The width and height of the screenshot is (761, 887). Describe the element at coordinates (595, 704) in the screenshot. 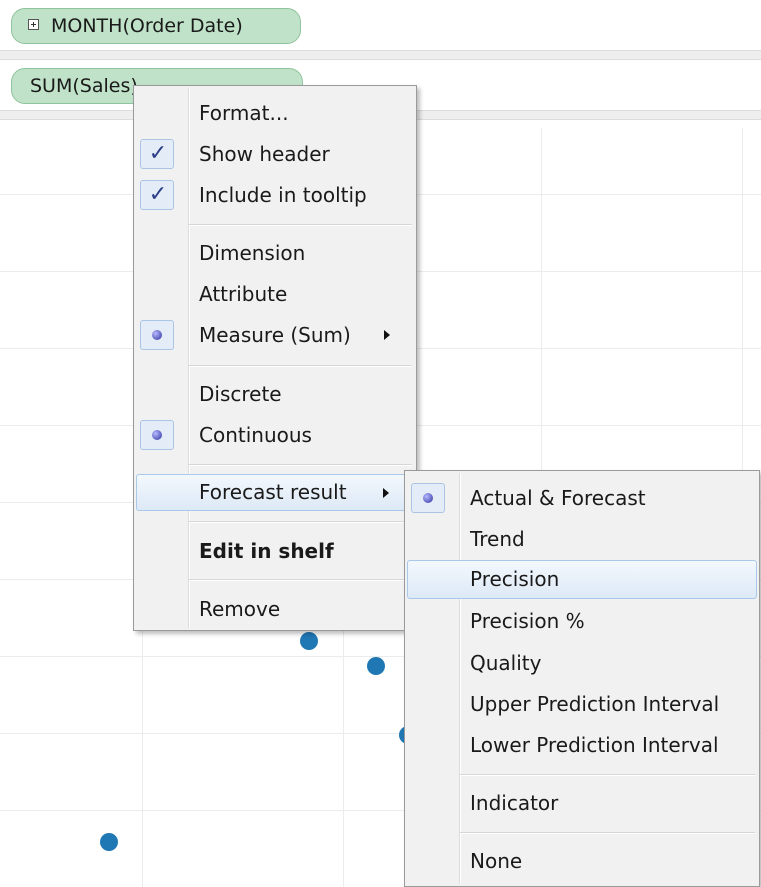

I see `menu-item-label: Upper Prediction Interval` at that location.